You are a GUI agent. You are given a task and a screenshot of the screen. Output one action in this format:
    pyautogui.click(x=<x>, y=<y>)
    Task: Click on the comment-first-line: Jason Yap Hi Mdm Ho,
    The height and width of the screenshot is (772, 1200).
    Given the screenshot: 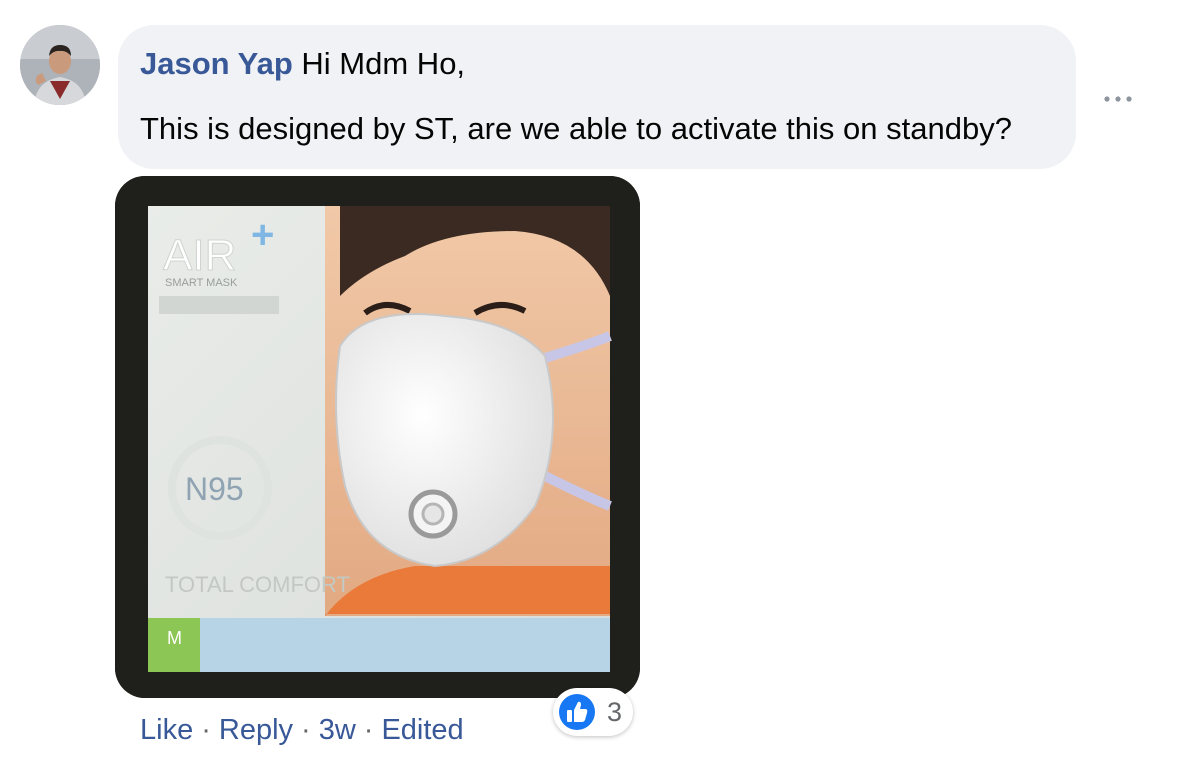 What is the action you would take?
    pyautogui.click(x=302, y=64)
    